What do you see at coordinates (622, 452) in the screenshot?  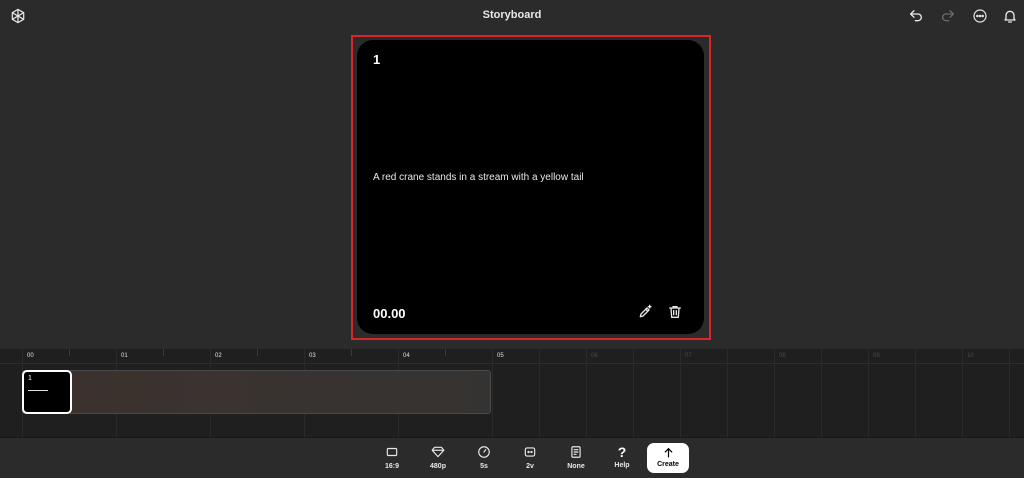 I see `question-mark-icon: ?` at bounding box center [622, 452].